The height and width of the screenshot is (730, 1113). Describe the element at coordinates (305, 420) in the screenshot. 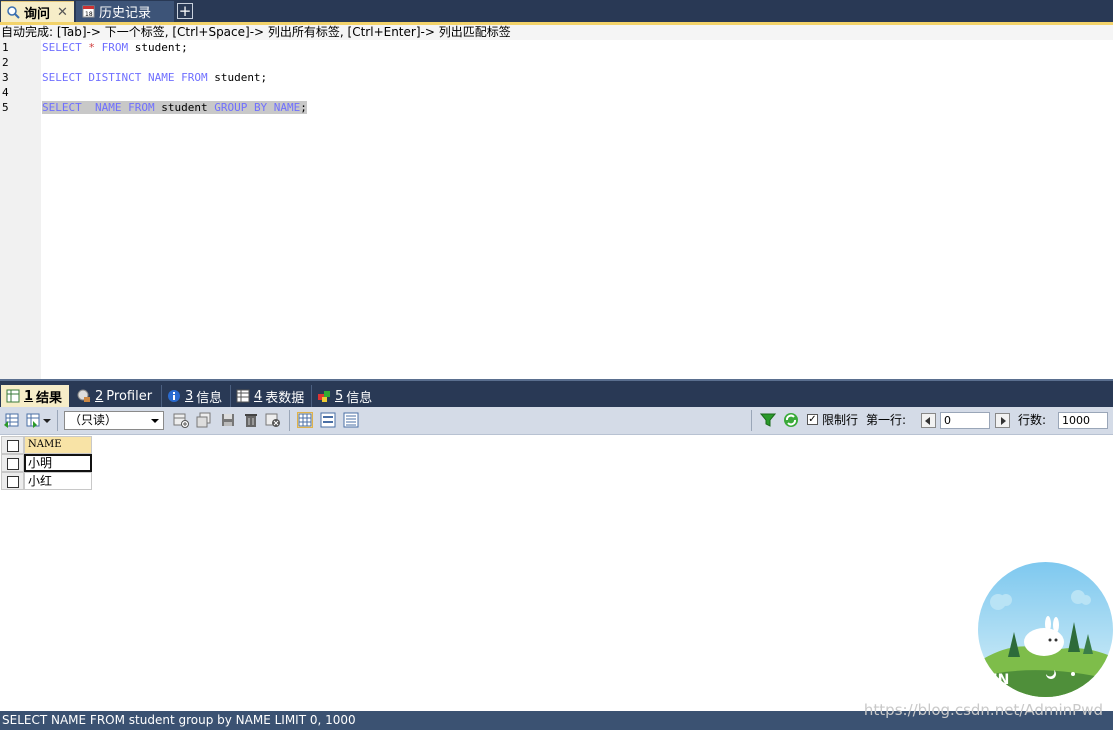

I see `grid-view-icon` at that location.